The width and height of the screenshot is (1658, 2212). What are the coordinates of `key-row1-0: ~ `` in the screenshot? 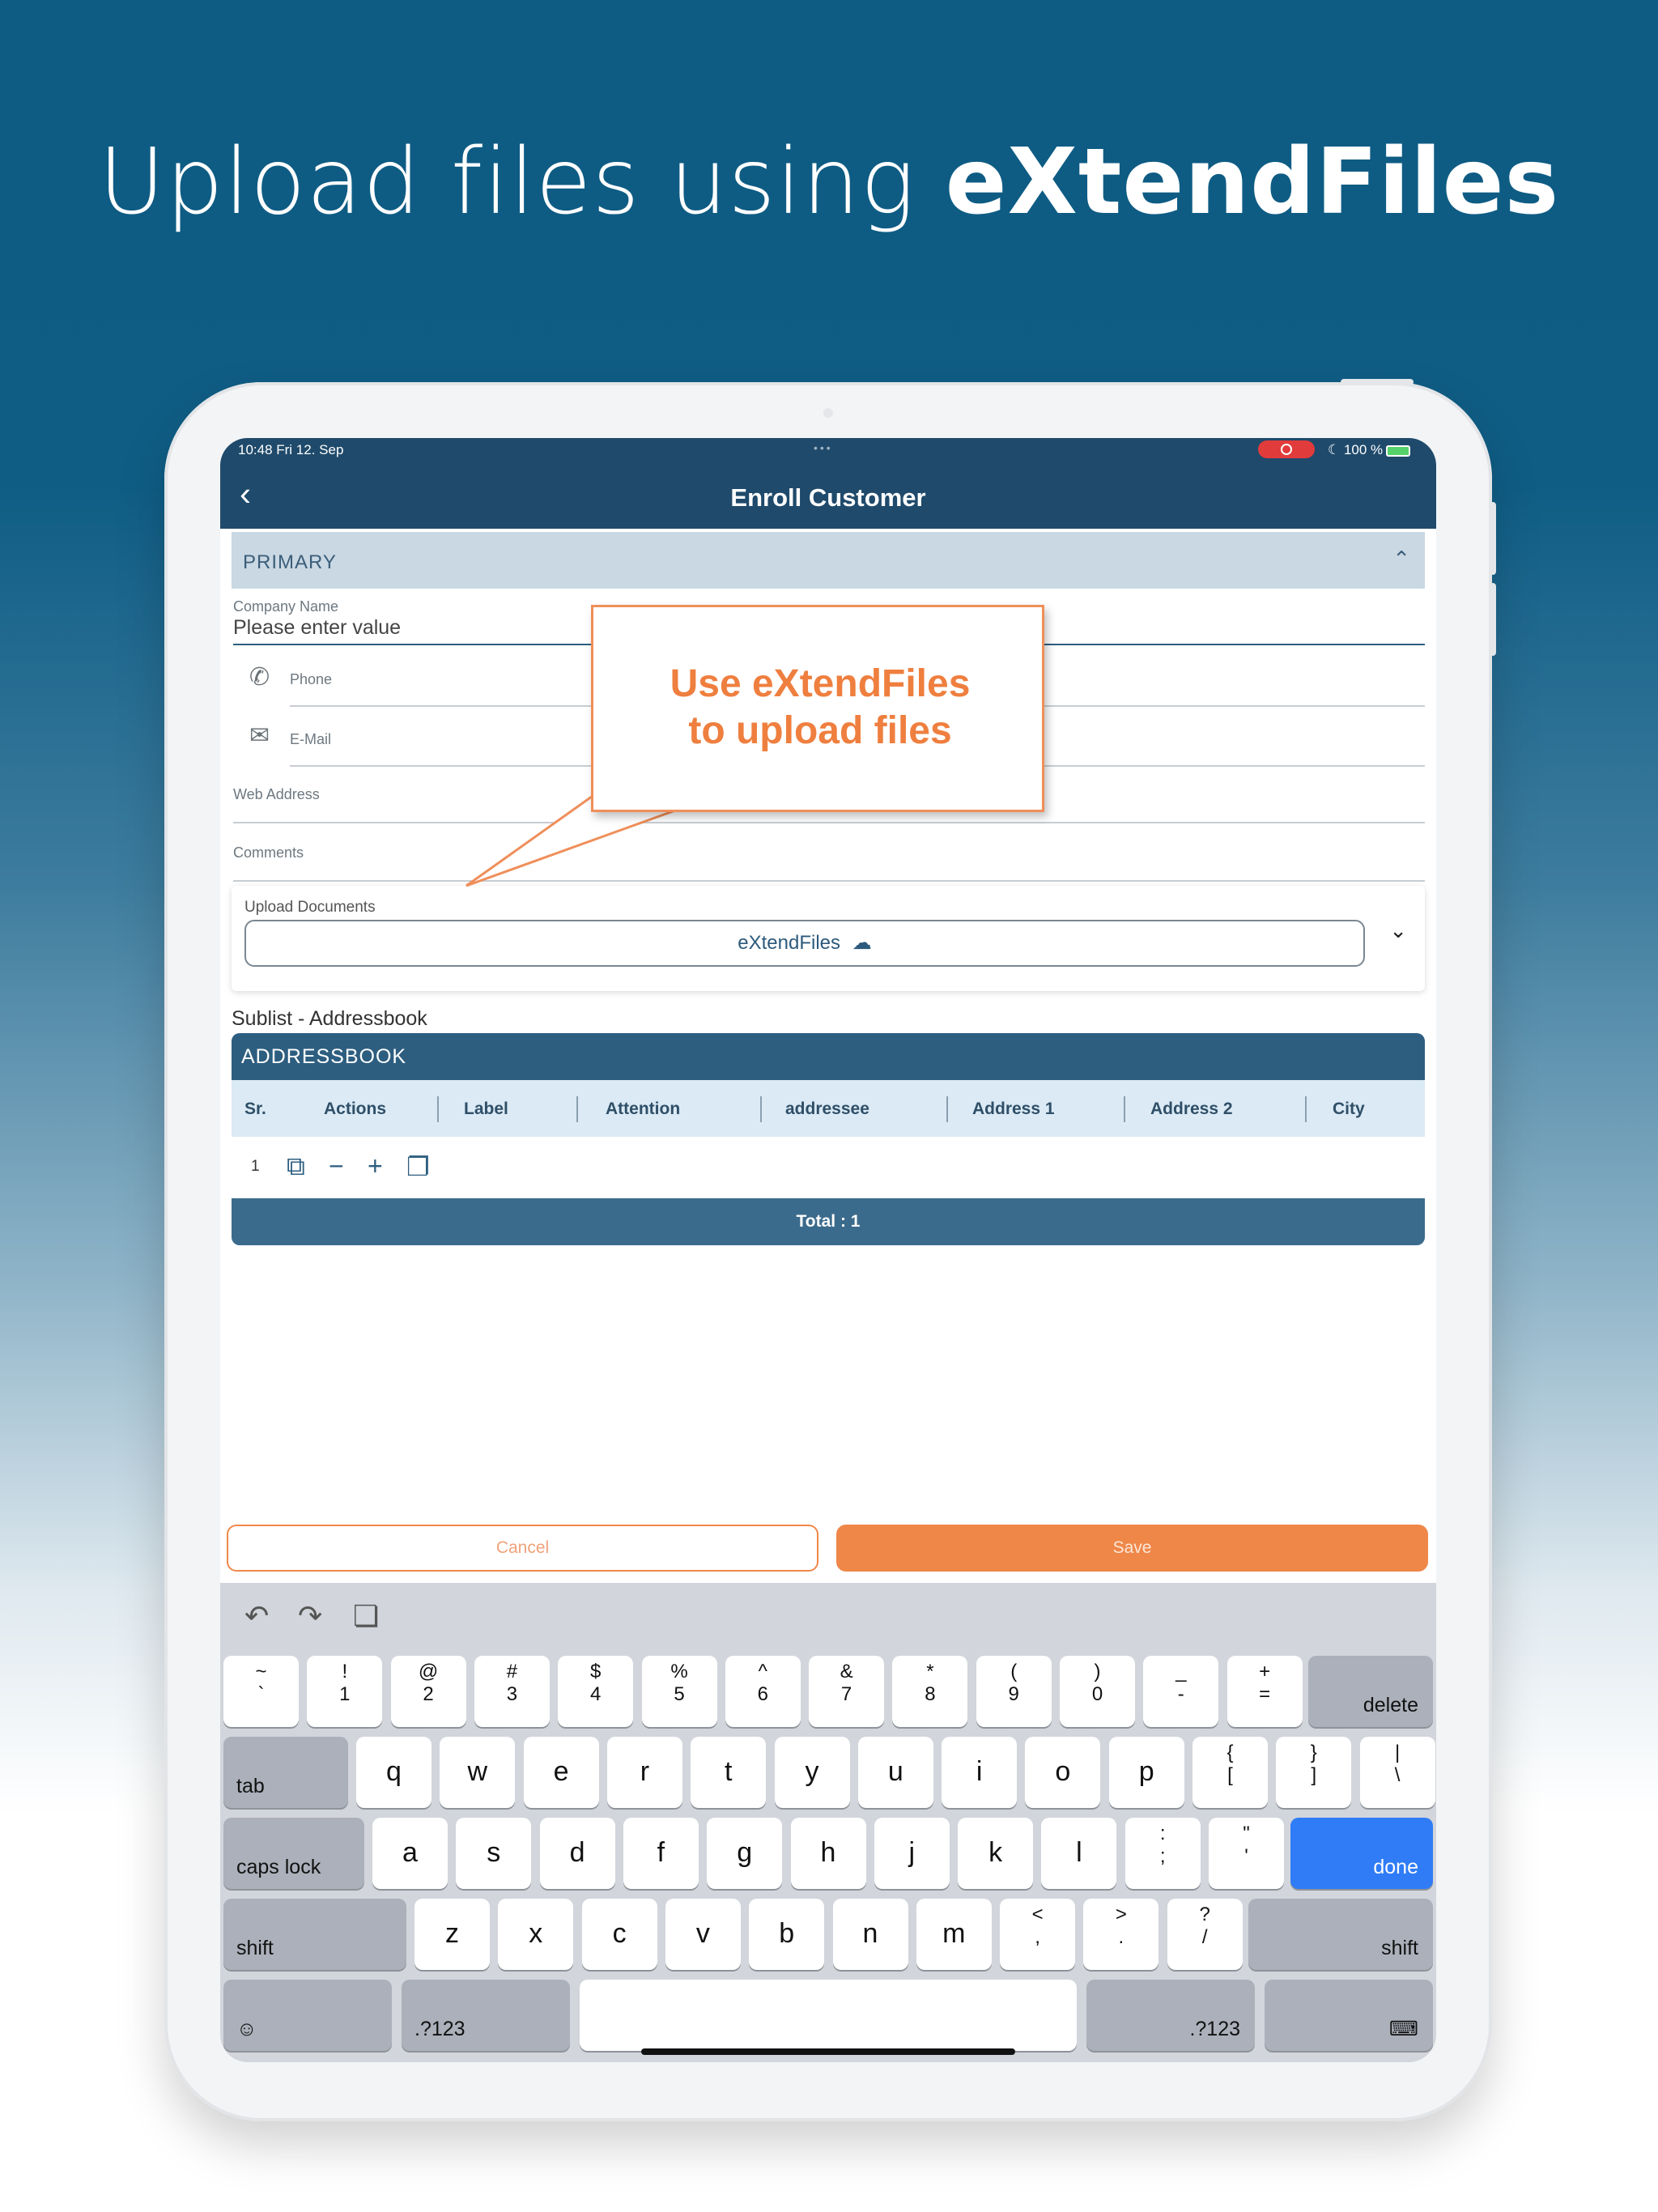 It's located at (261, 1692).